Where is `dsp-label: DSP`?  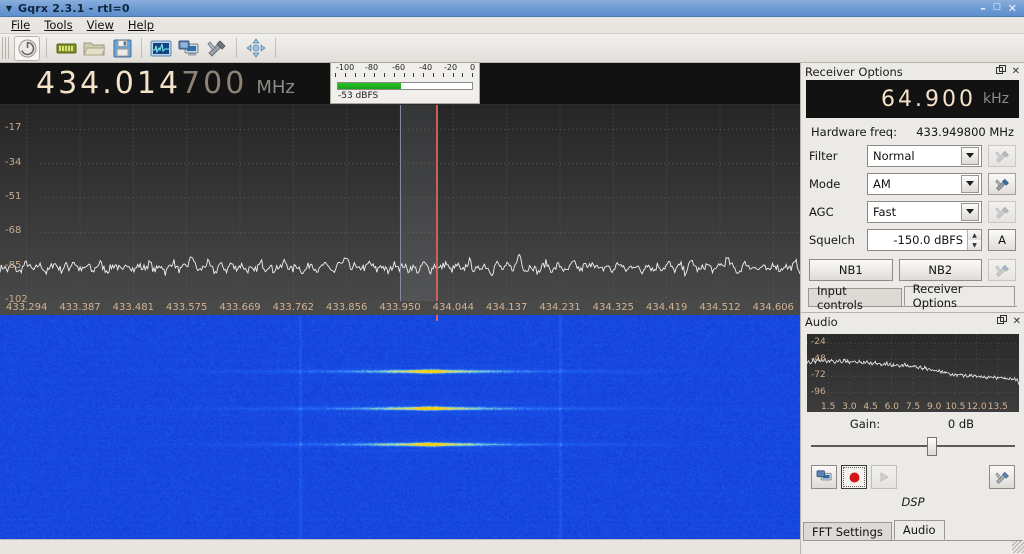
dsp-label: DSP is located at coordinates (913, 502).